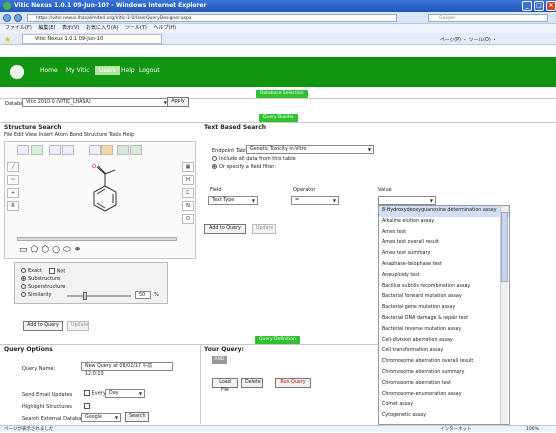 The image size is (556, 433). Describe the element at coordinates (444, 330) in the screenshot. I see `dropdown-option: Bacterial reverse mutation assay` at that location.